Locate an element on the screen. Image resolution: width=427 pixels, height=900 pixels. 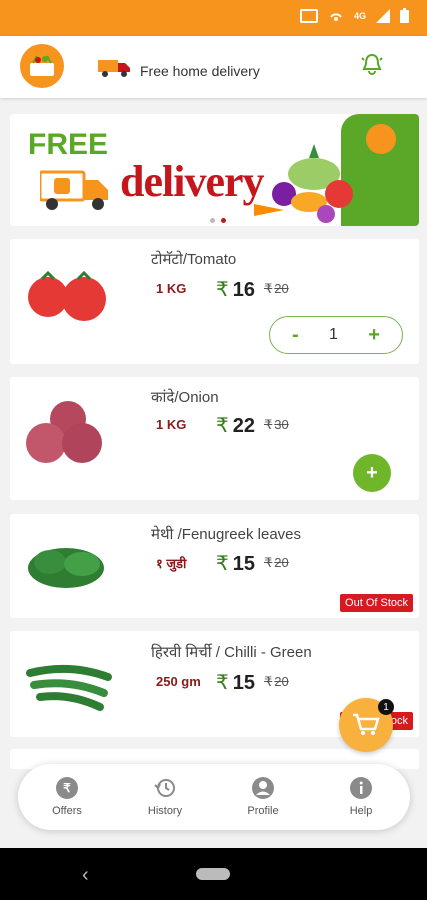
signal-icon is located at coordinates (383, 15).